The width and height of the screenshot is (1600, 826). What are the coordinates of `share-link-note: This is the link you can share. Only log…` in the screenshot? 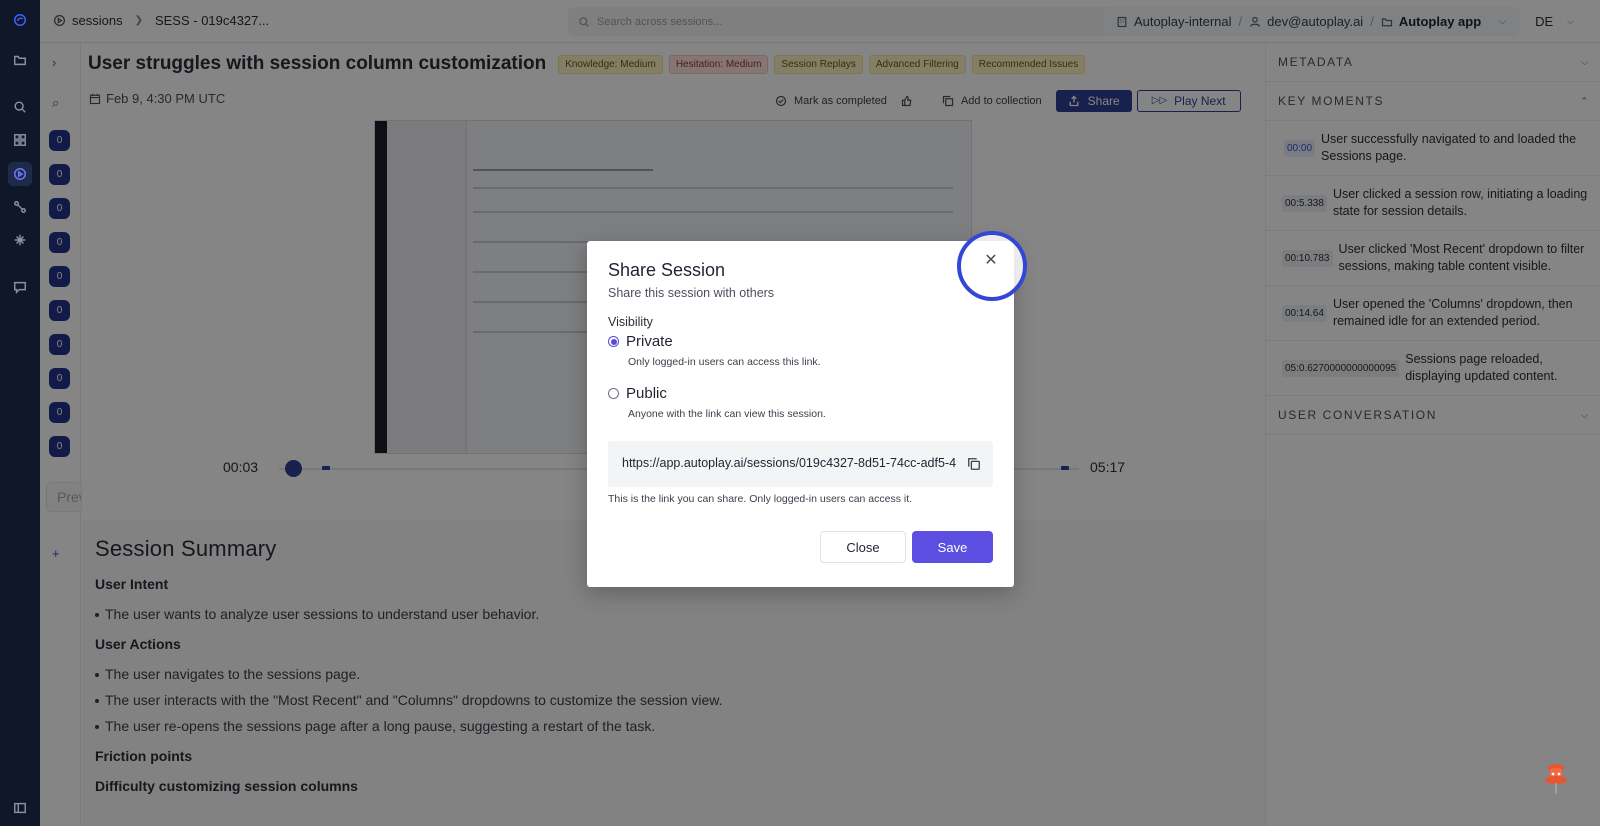 It's located at (760, 499).